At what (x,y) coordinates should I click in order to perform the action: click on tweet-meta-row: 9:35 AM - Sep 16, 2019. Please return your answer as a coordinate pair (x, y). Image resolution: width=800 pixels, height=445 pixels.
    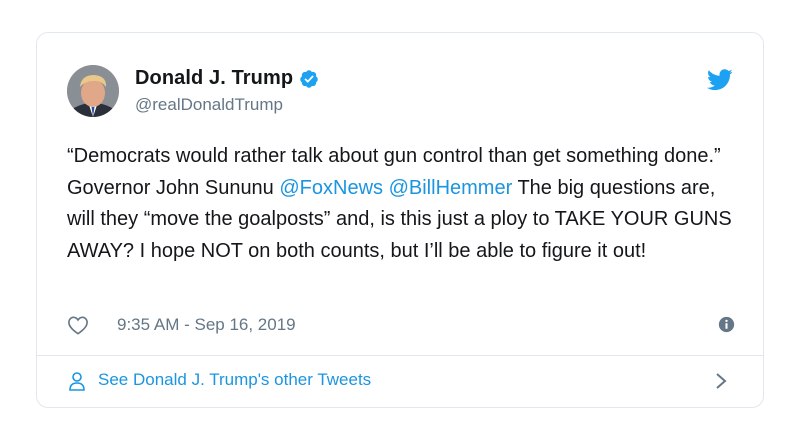
    Looking at the image, I should click on (401, 325).